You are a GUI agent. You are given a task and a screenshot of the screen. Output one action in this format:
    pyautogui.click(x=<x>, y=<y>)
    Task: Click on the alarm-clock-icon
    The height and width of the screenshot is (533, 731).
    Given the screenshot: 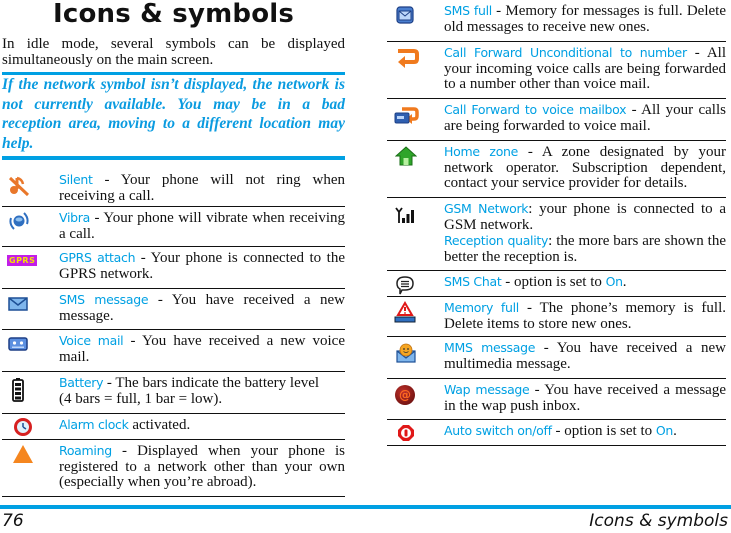 What is the action you would take?
    pyautogui.click(x=23, y=427)
    